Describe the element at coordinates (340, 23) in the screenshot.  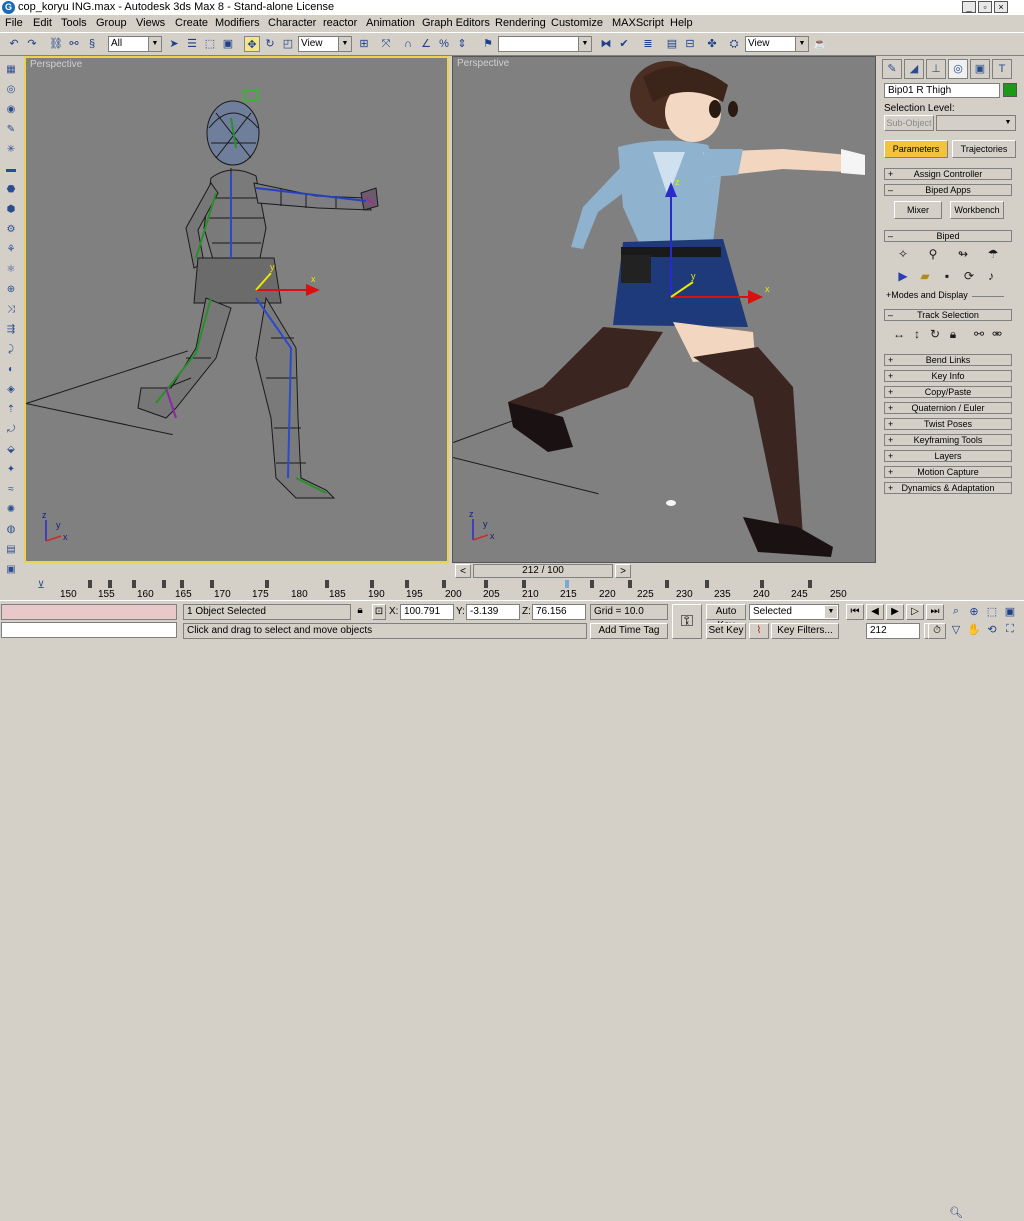
I see `menu-reactor: reactor` at that location.